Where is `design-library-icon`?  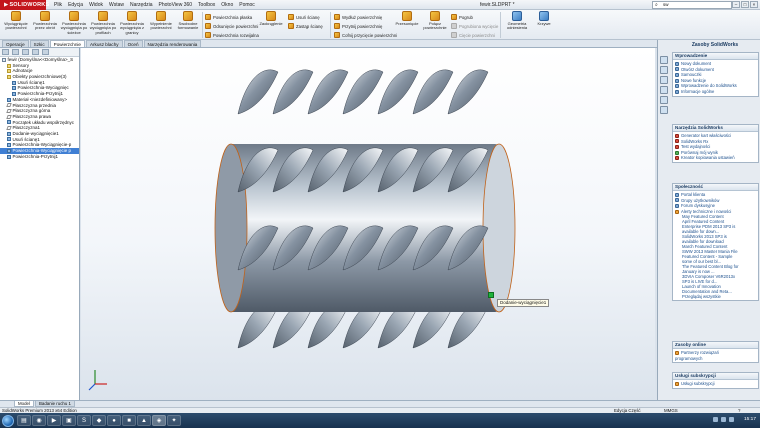 design-library-icon is located at coordinates (664, 70).